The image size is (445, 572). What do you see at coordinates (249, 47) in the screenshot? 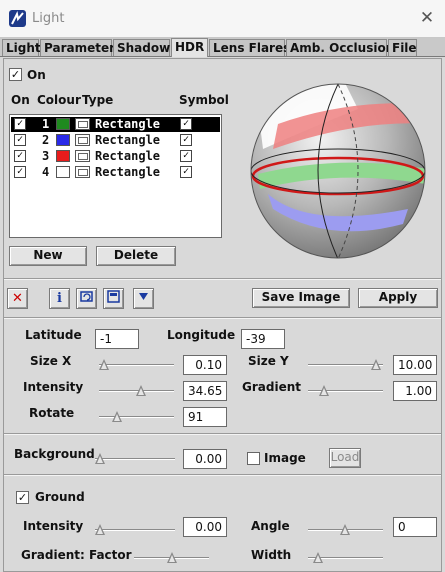
I see `tab-lens-flares: Lens Flares` at bounding box center [249, 47].